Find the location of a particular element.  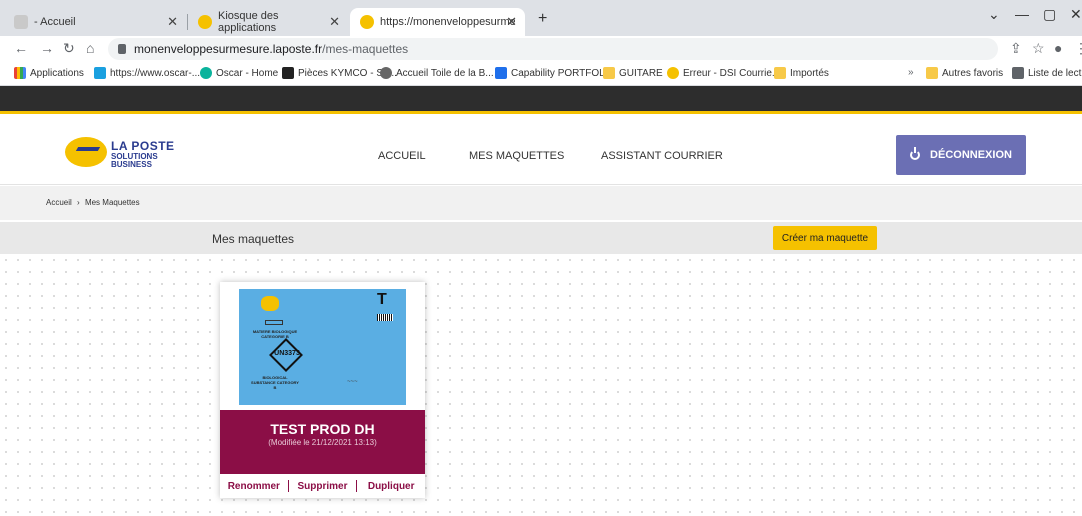

globe-icon is located at coordinates (386, 73).